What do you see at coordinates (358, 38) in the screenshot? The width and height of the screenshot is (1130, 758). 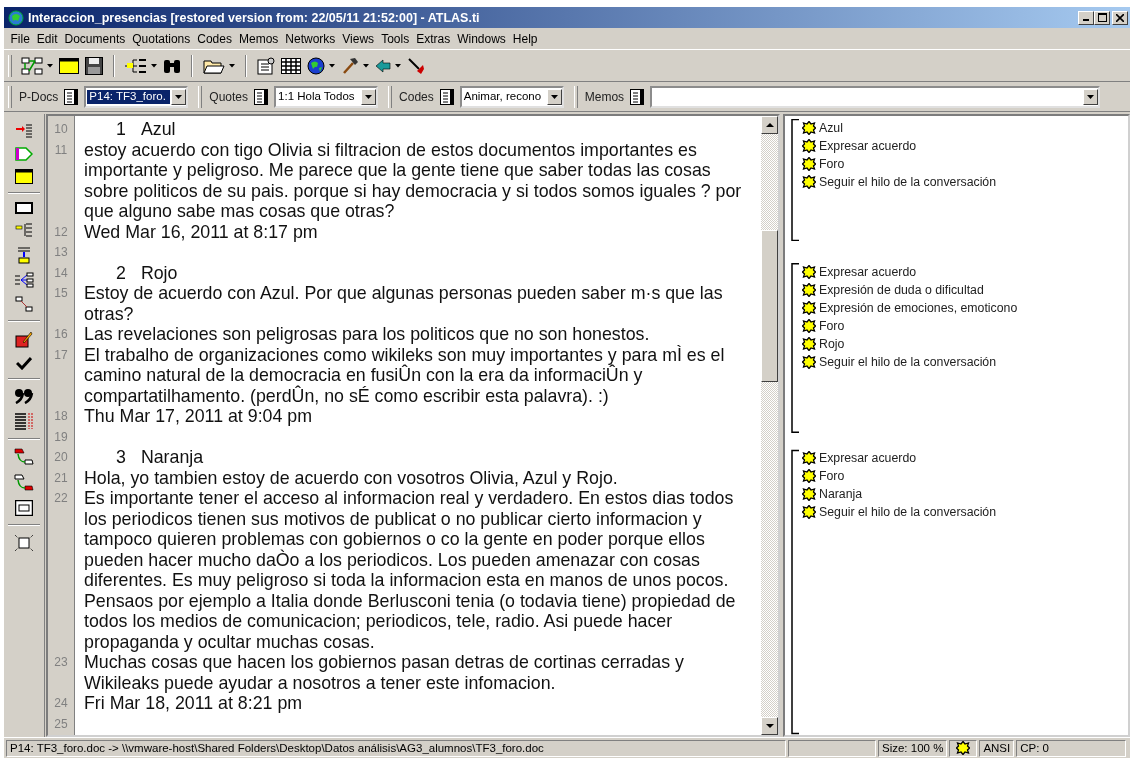 I see `menu-item: Views` at bounding box center [358, 38].